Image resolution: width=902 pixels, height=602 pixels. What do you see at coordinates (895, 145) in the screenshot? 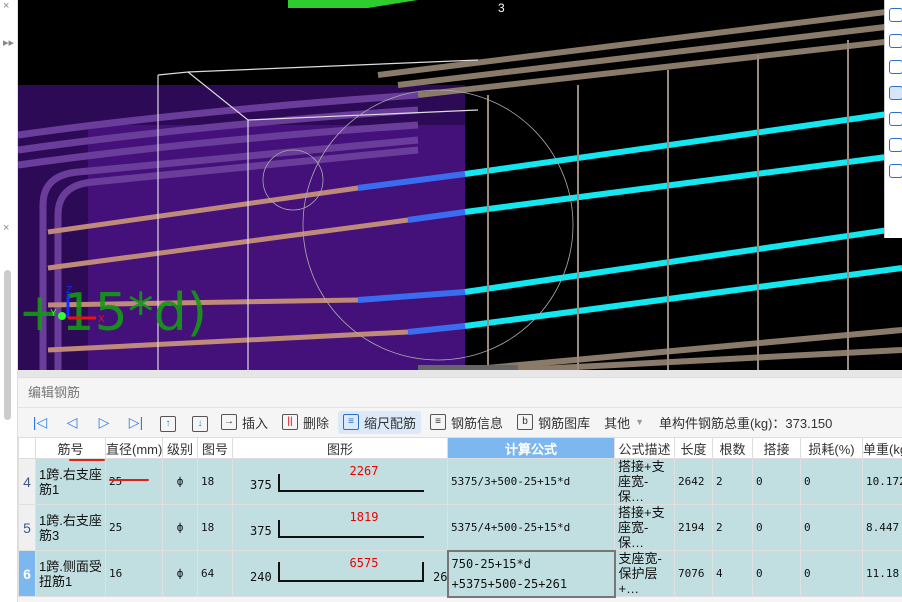
I see `cube-icon` at bounding box center [895, 145].